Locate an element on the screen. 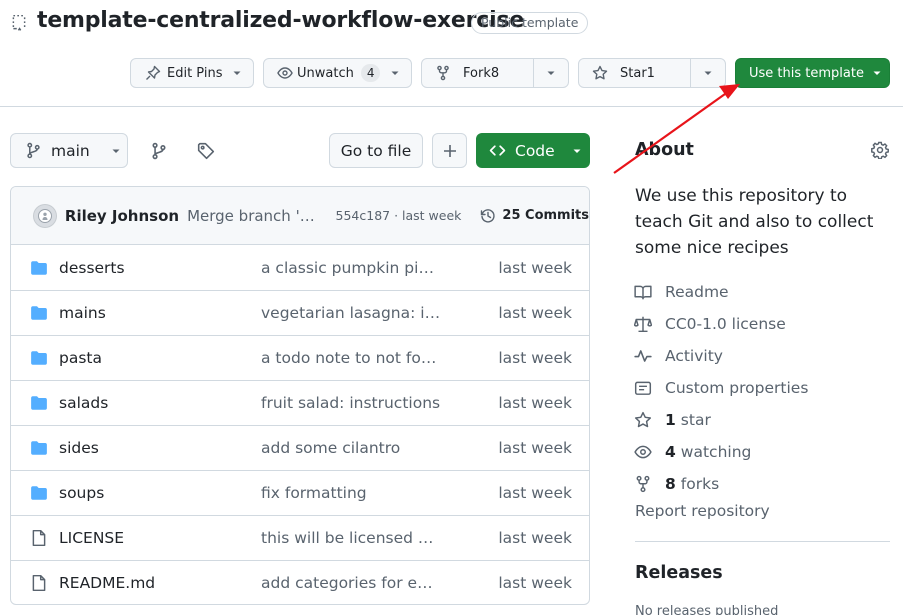  code-label: Code is located at coordinates (535, 150).